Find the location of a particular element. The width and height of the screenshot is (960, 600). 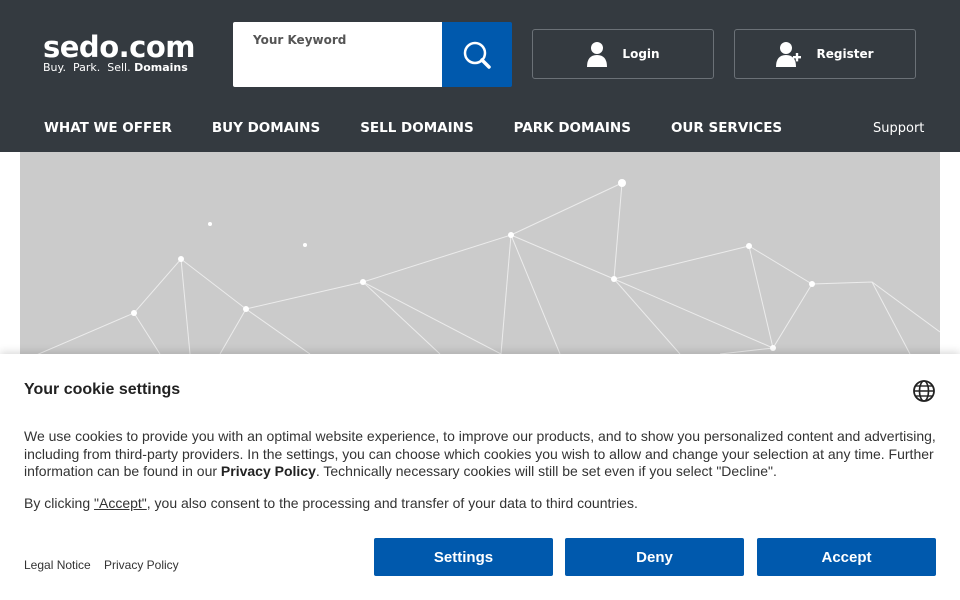

cookie-title: Your cookie settings is located at coordinates (102, 389).